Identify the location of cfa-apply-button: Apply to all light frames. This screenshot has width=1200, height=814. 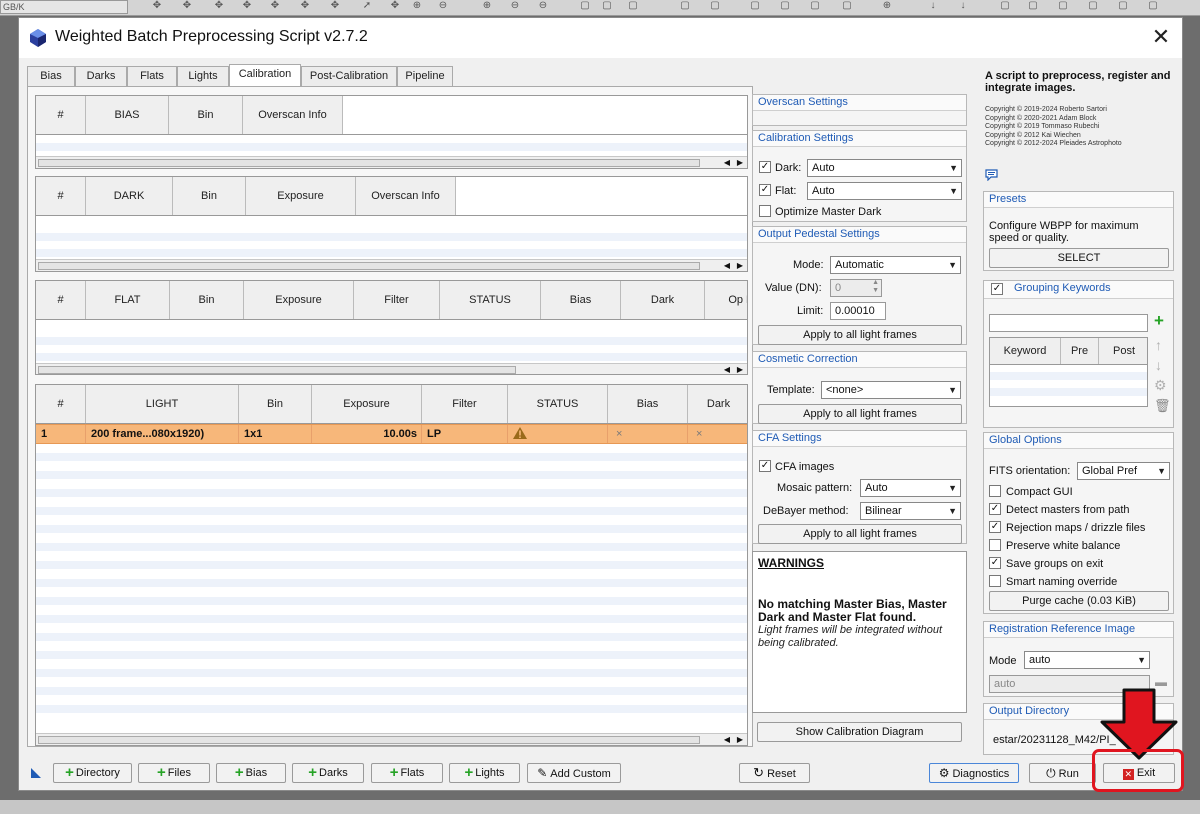
(860, 534).